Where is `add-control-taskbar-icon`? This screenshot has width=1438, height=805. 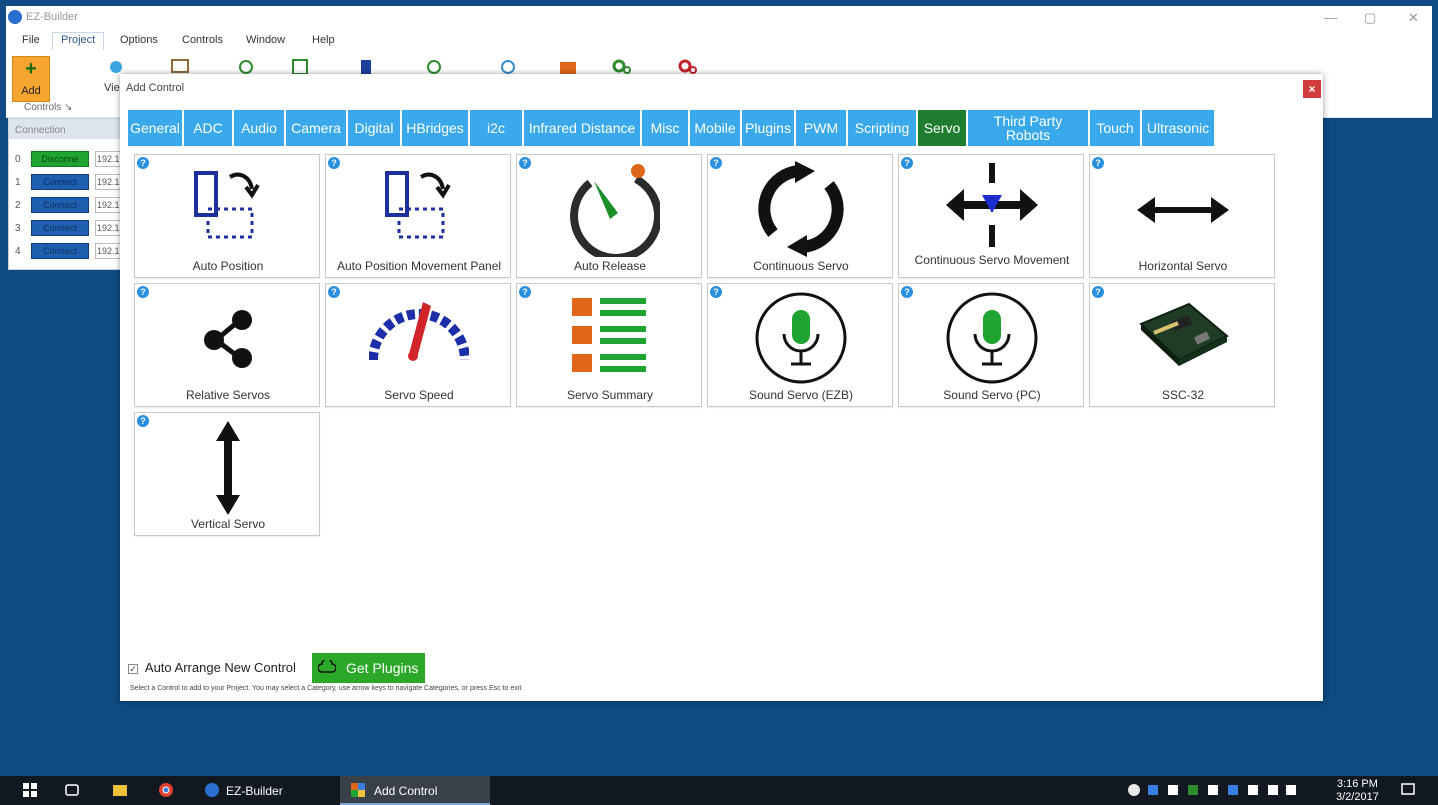 add-control-taskbar-icon is located at coordinates (358, 790).